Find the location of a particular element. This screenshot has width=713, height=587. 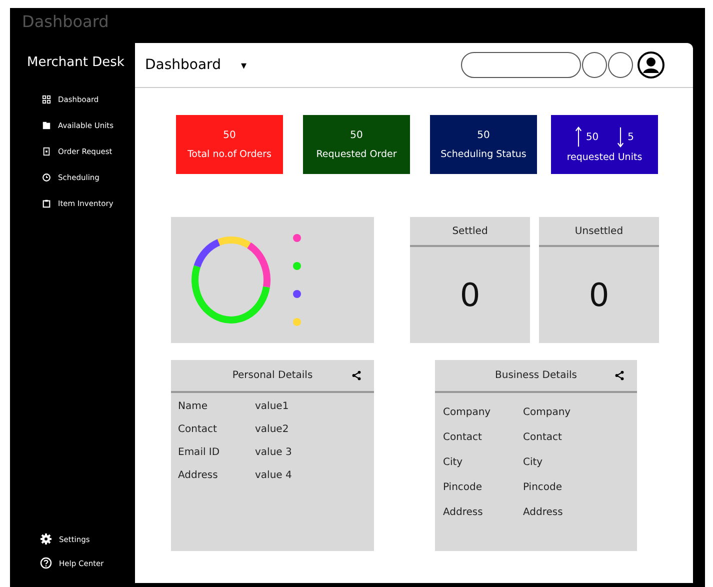

field-label: Pincode is located at coordinates (463, 487).